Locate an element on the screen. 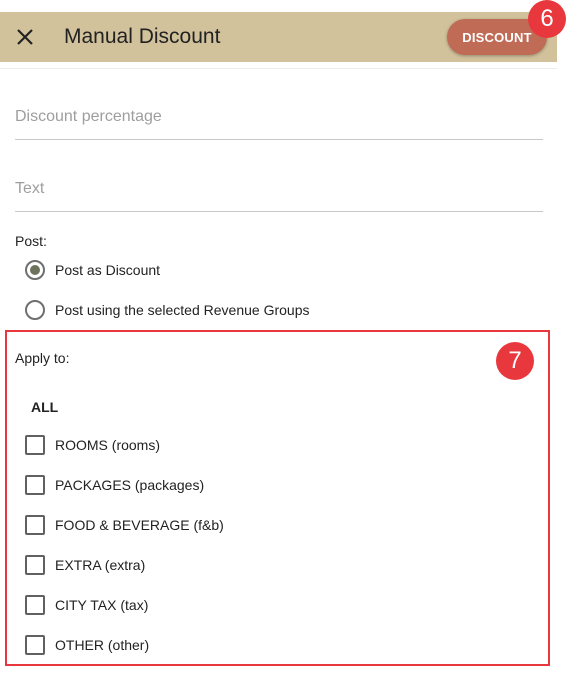 The width and height of the screenshot is (567, 681). checkbox-label: OTHER (other) is located at coordinates (102, 645).